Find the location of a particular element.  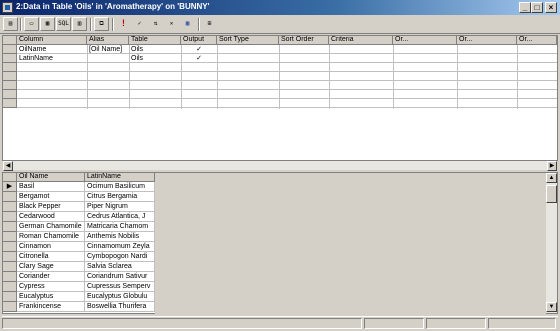

run-icon: ! is located at coordinates (123, 24).